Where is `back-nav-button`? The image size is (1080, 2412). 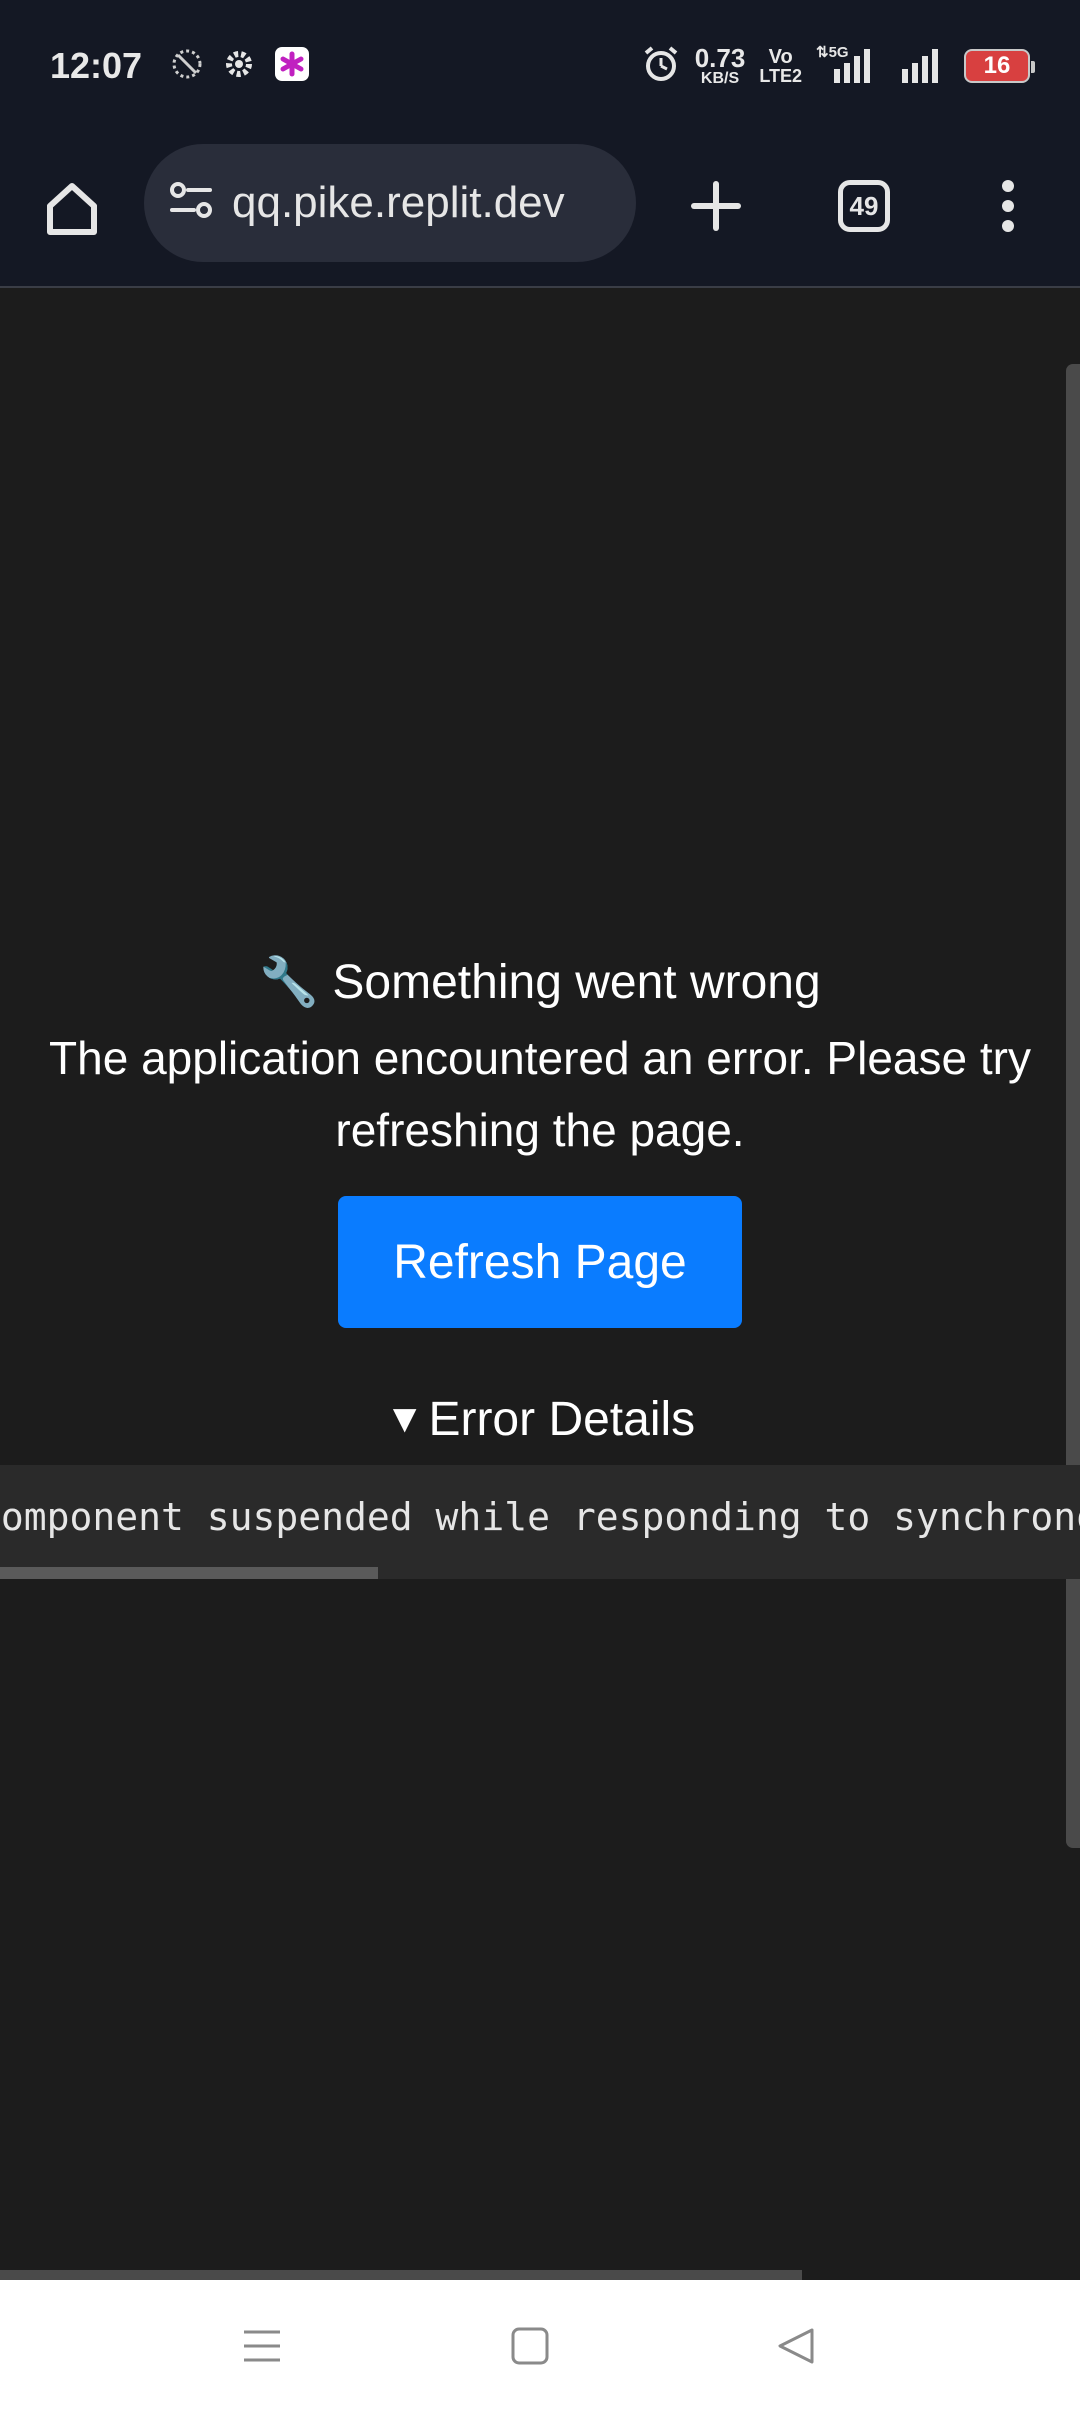
back-nav-button is located at coordinates (796, 2346).